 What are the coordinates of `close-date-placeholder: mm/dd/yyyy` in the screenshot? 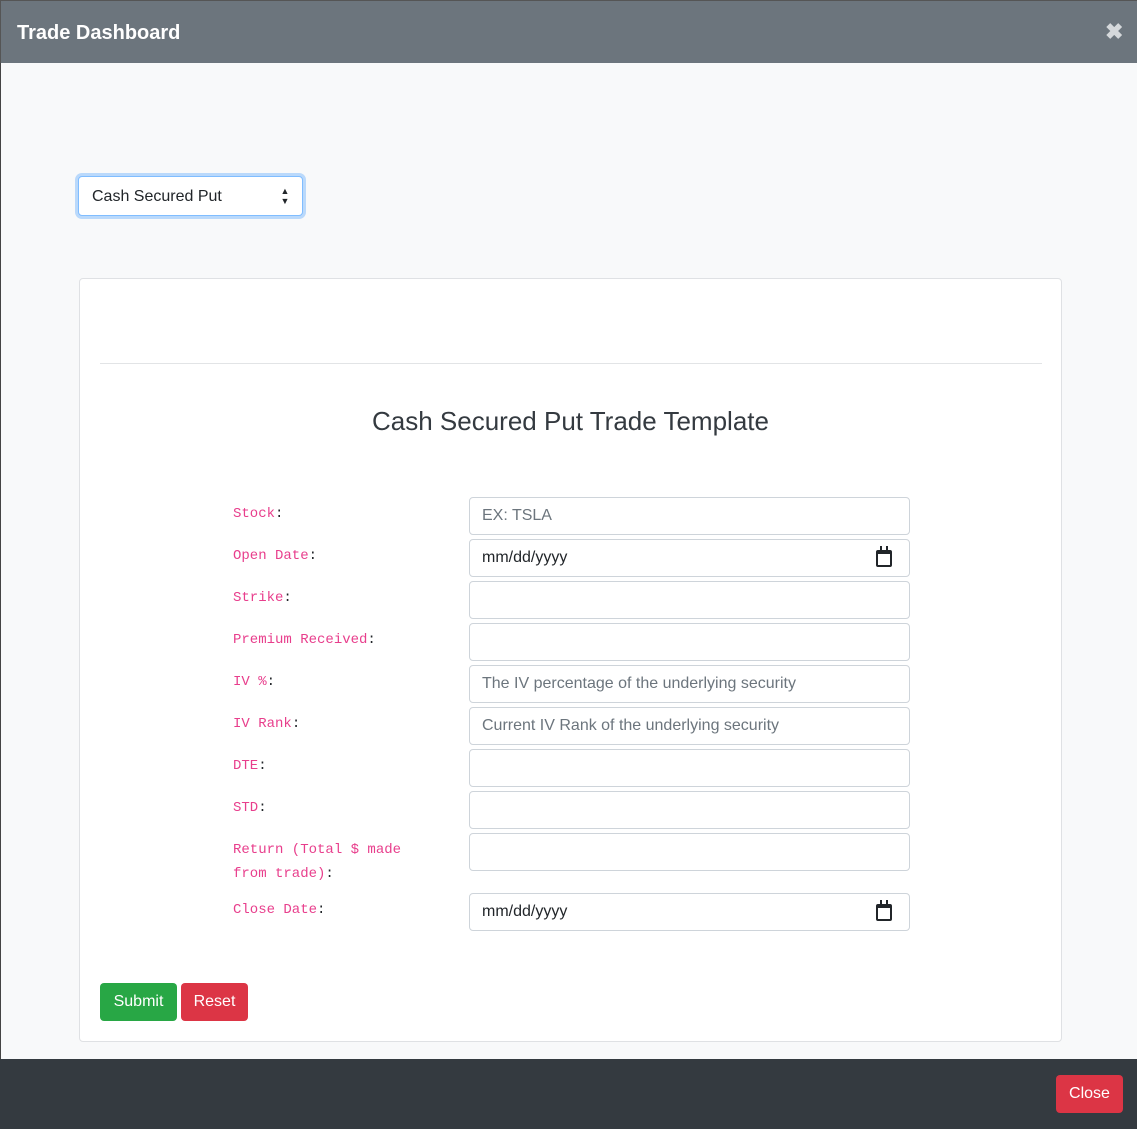 It's located at (525, 911).